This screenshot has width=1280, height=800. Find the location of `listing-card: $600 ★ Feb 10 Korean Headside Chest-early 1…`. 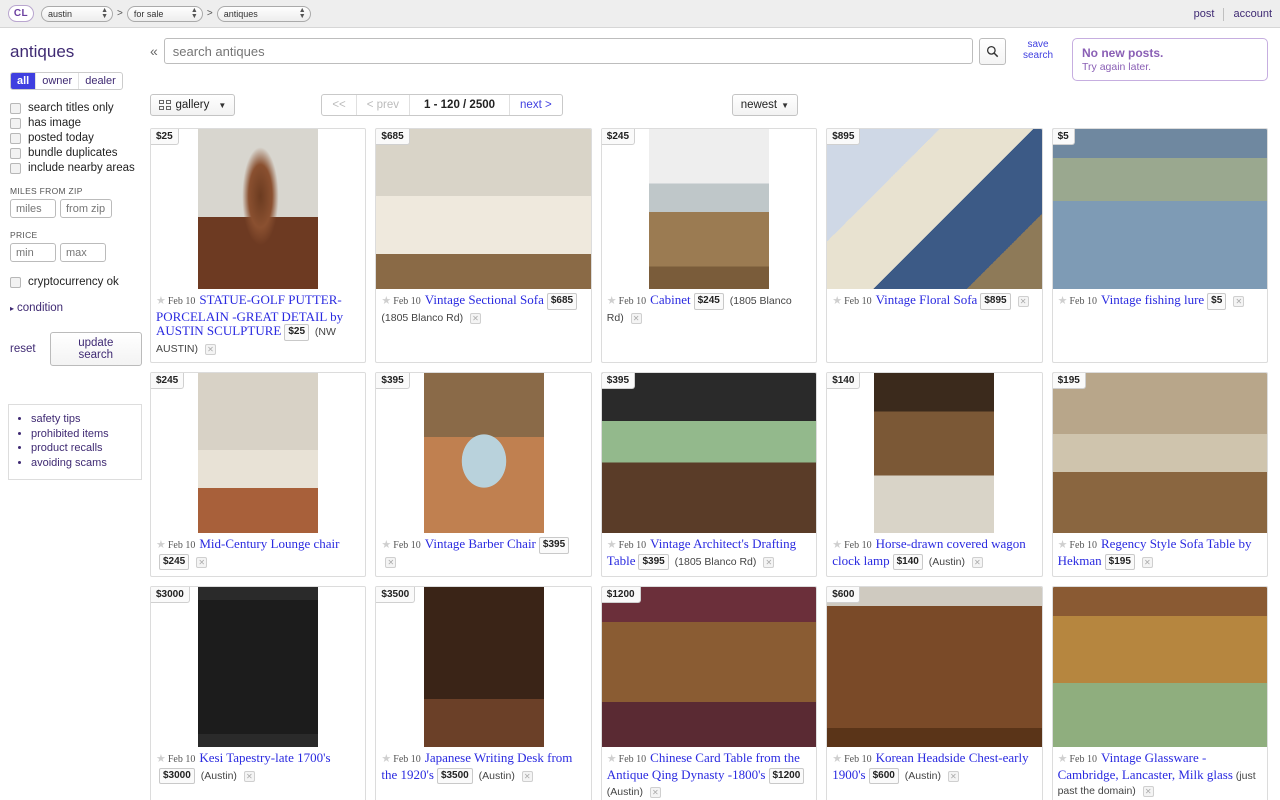

listing-card: $600 ★ Feb 10 Korean Headside Chest-early 1… is located at coordinates (934, 693).